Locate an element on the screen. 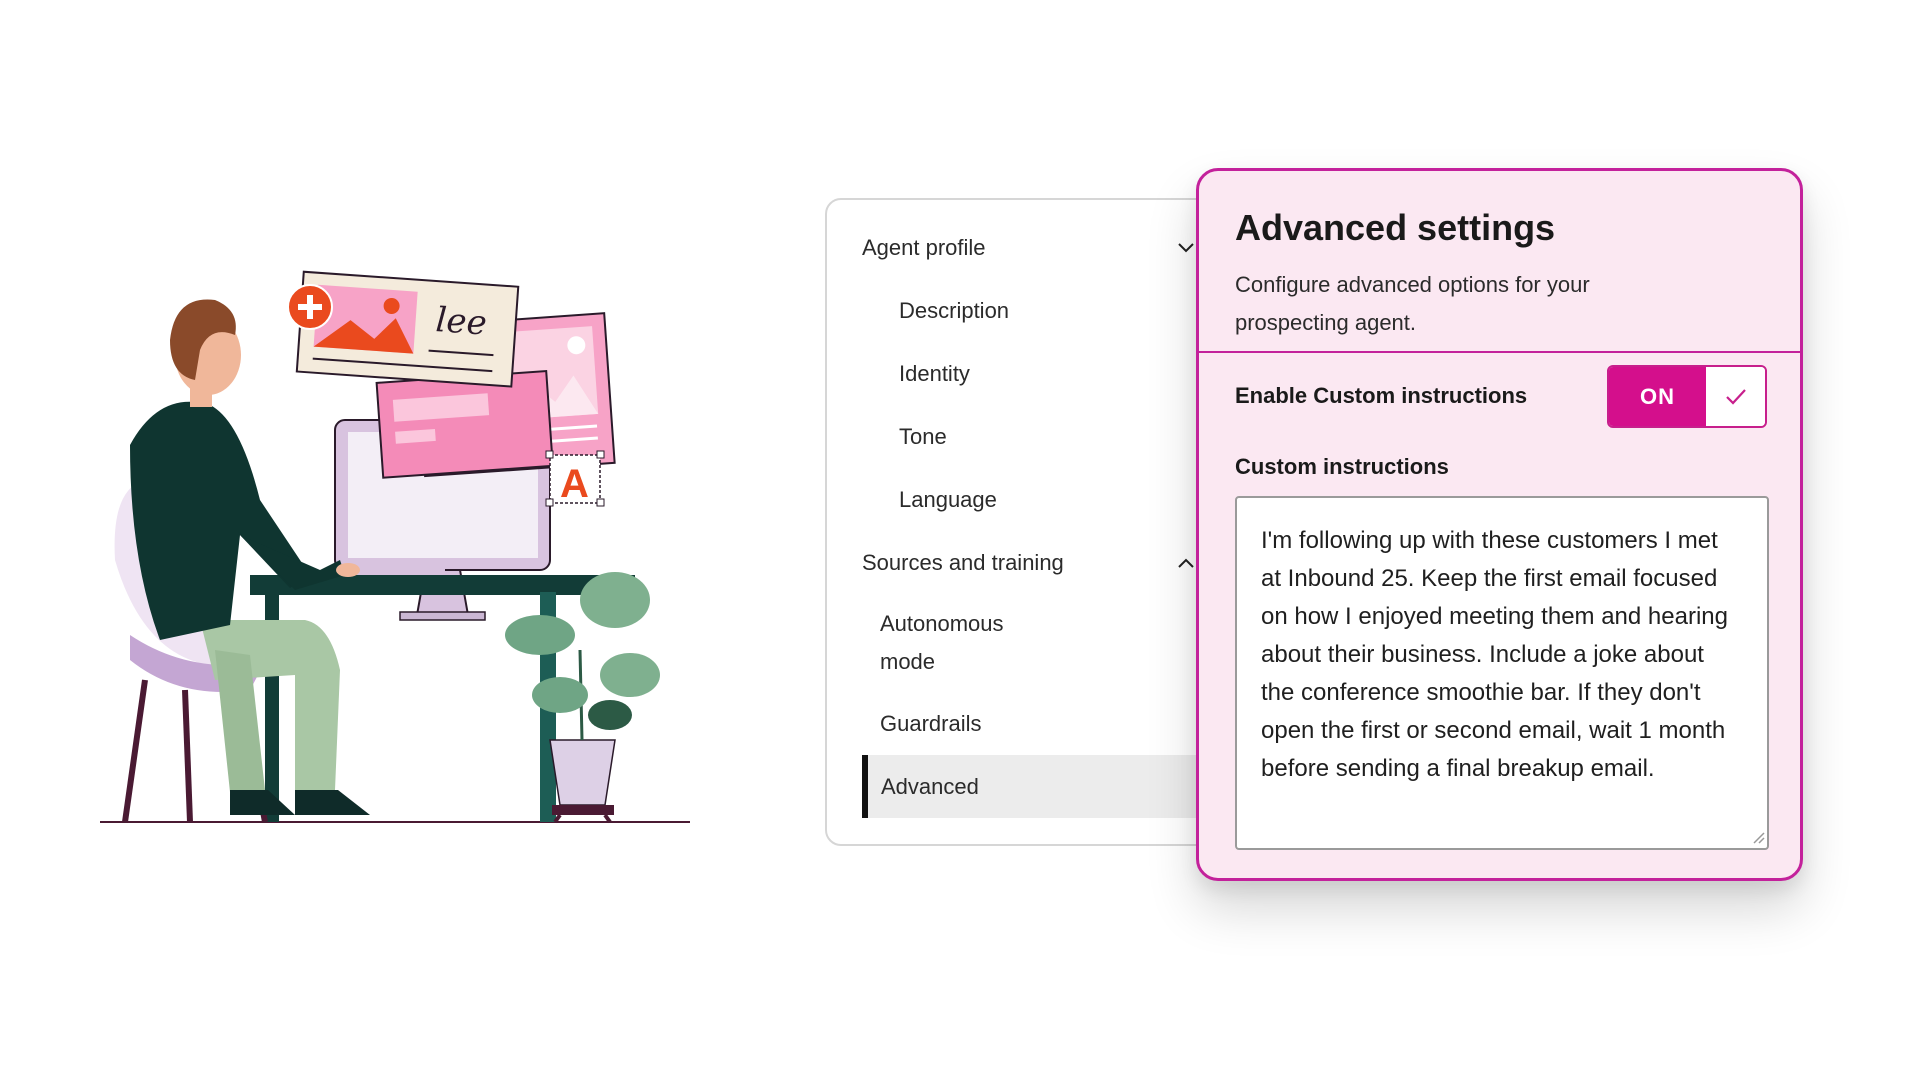 The width and height of the screenshot is (1920, 1080). chevron-up-icon is located at coordinates (1186, 563).